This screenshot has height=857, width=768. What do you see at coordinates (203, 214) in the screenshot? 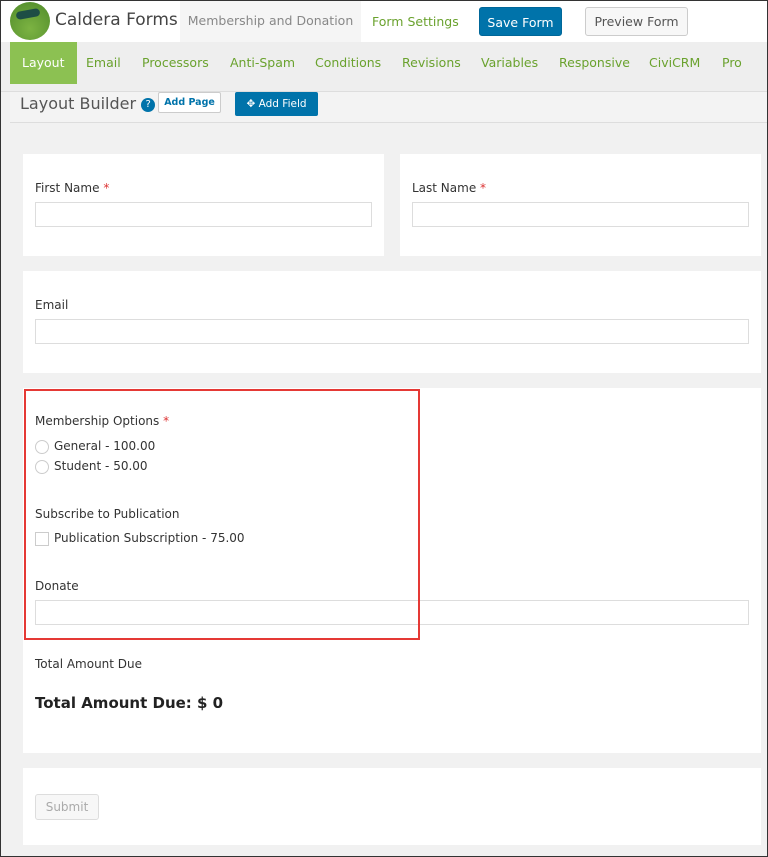
I see `first-name-input` at bounding box center [203, 214].